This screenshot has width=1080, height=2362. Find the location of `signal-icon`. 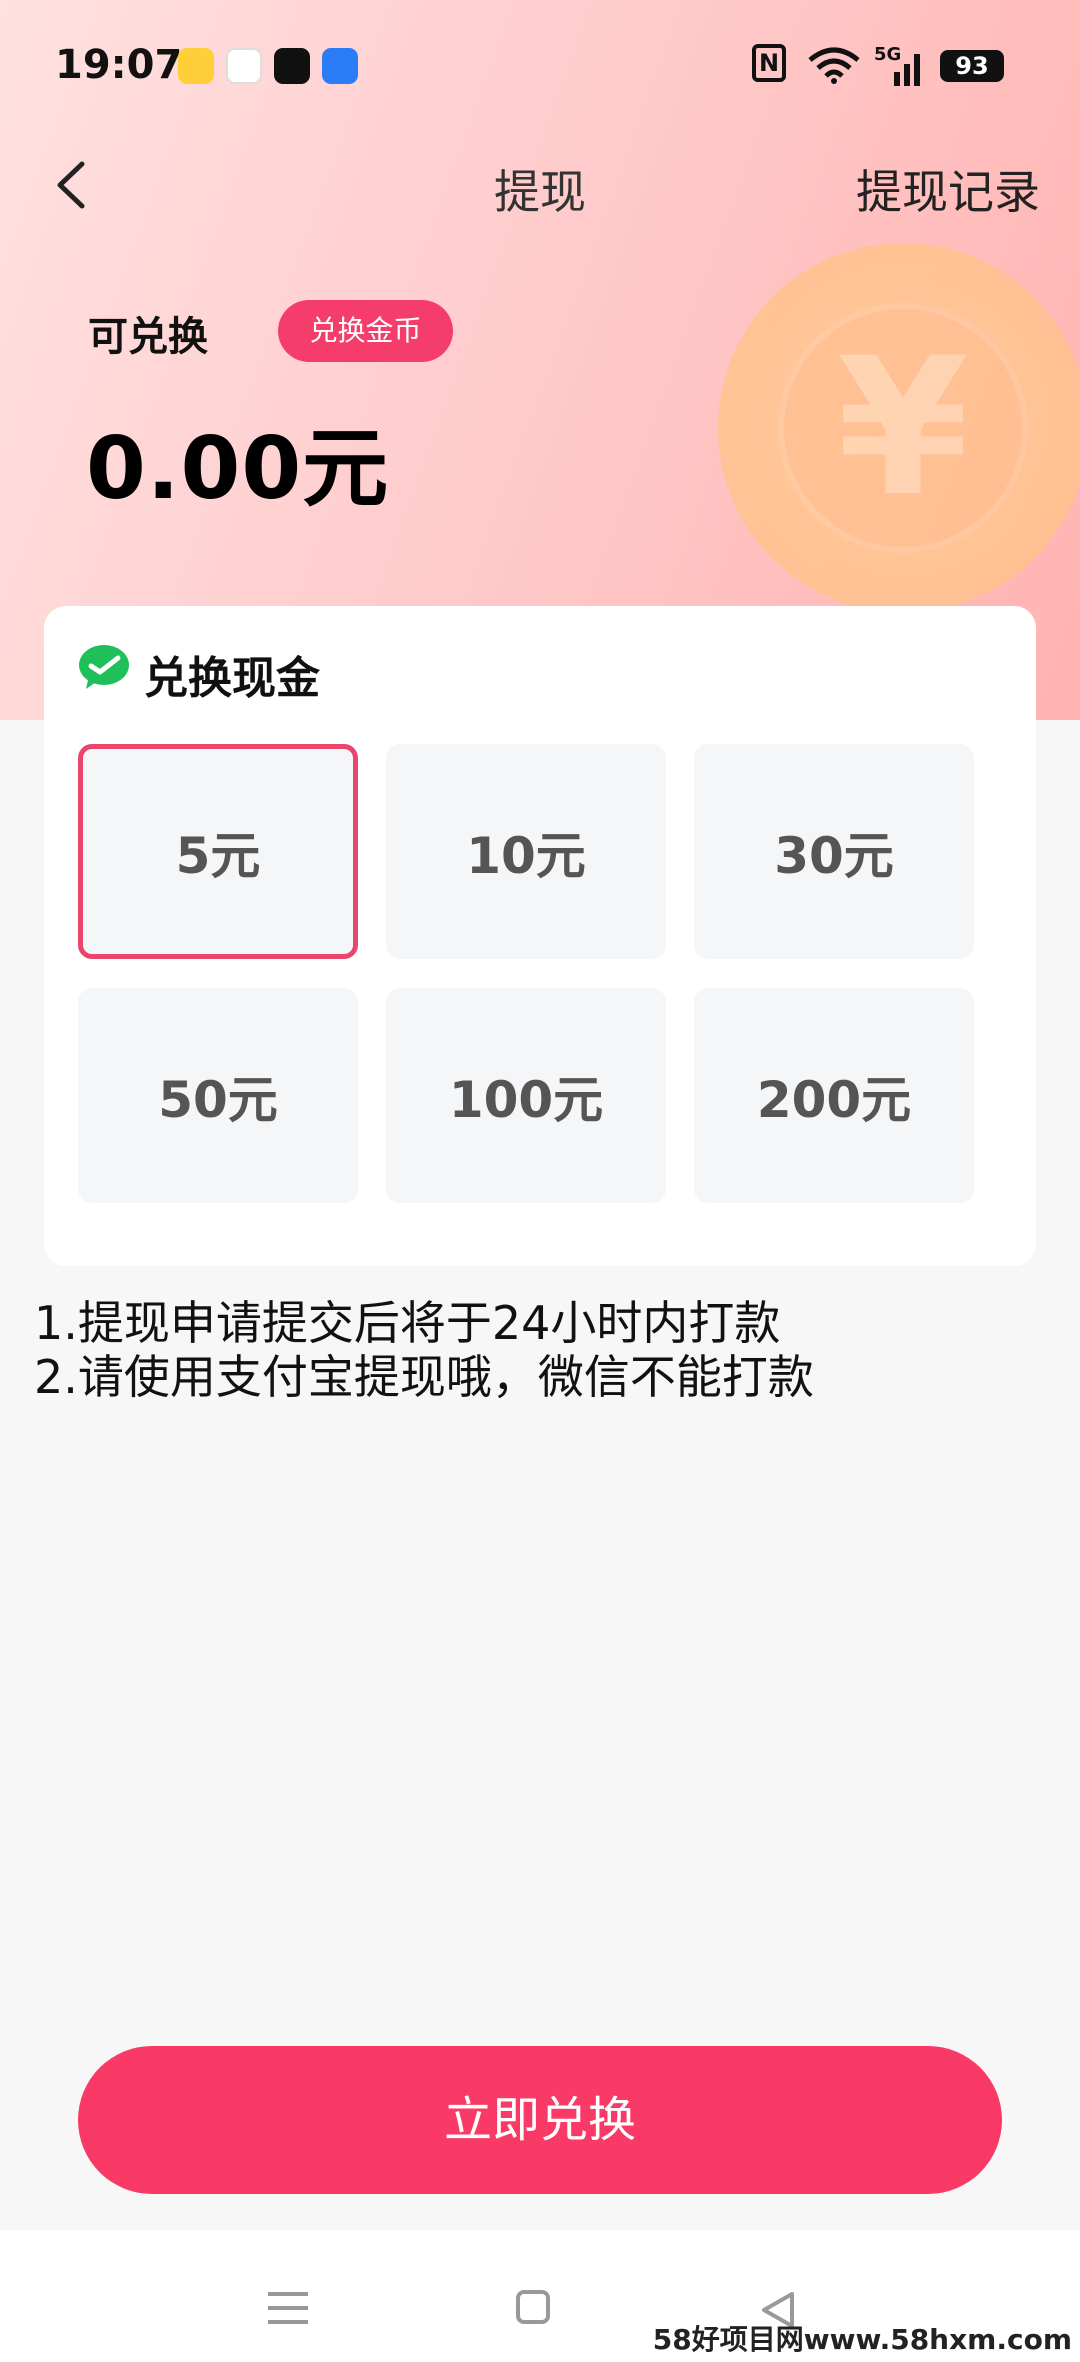

signal-icon is located at coordinates (907, 70).